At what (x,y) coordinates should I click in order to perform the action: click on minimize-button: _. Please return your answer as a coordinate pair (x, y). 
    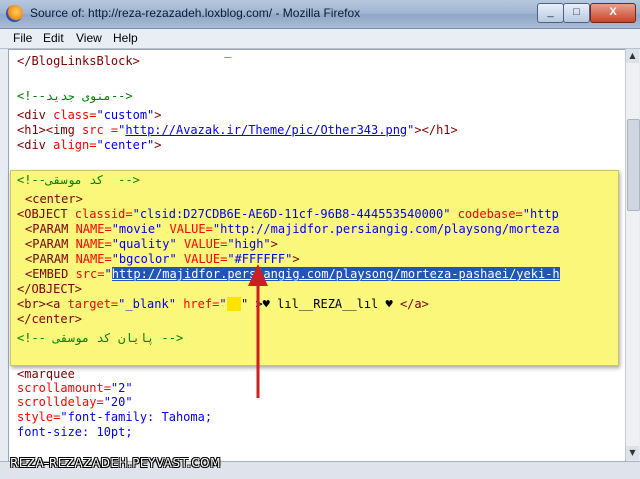
    Looking at the image, I should click on (550, 13).